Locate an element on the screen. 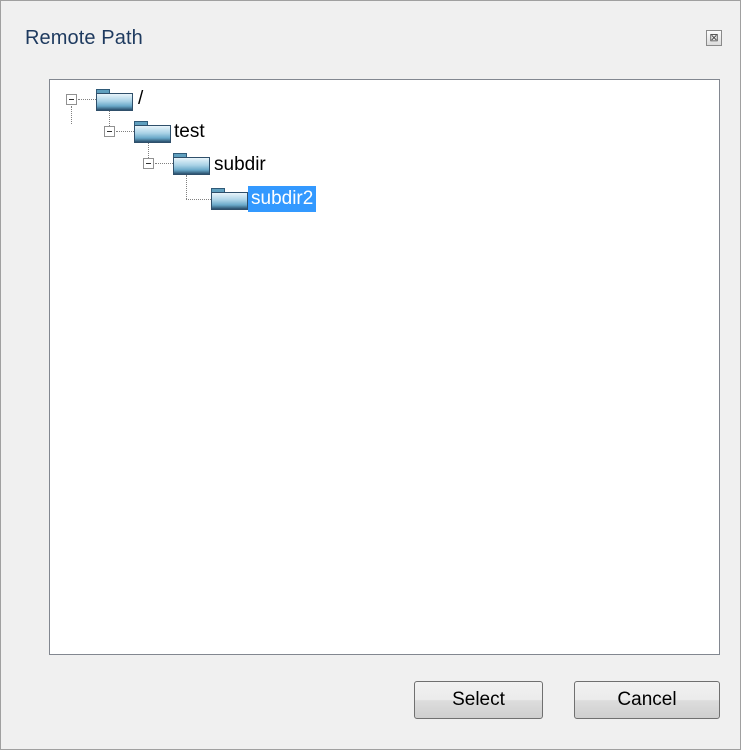 The width and height of the screenshot is (741, 750). dialog-title: Remote Path is located at coordinates (84, 38).